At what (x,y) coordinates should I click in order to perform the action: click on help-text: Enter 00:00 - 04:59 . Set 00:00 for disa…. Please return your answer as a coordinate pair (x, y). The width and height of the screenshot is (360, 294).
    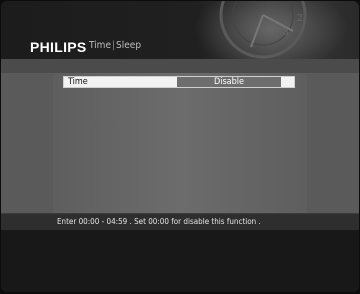
    Looking at the image, I should click on (159, 221).